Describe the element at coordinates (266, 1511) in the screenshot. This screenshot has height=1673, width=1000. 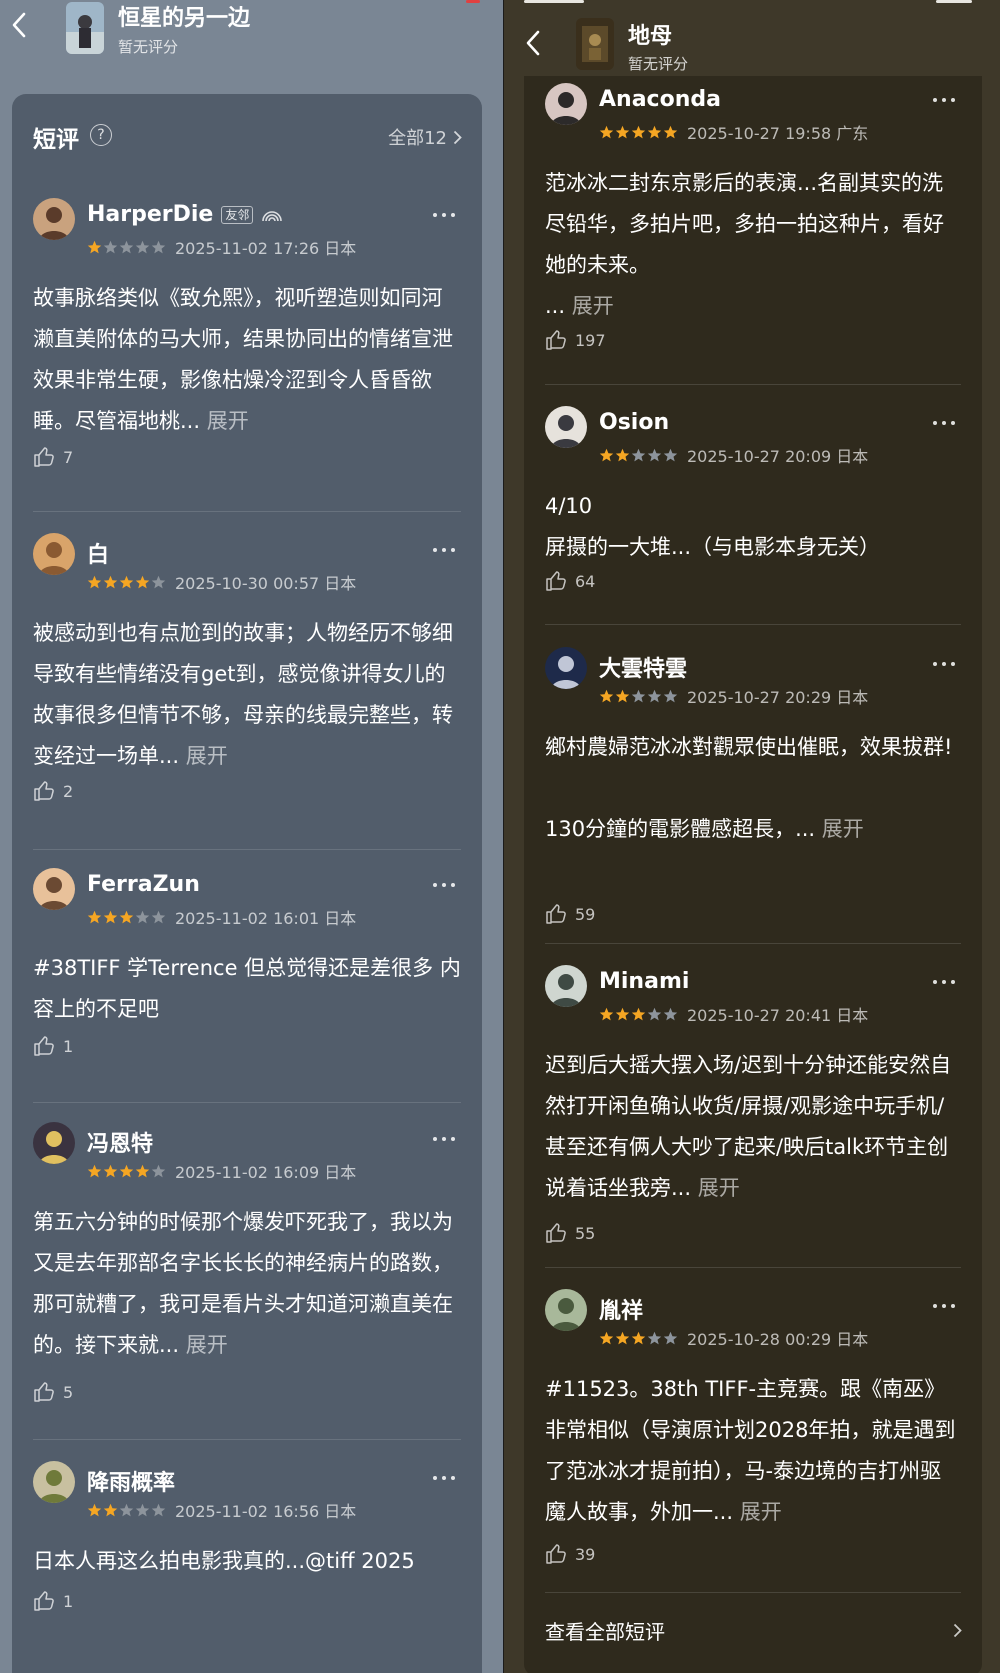
I see `review-date-location: 2025-11-02 16:56 日本` at that location.